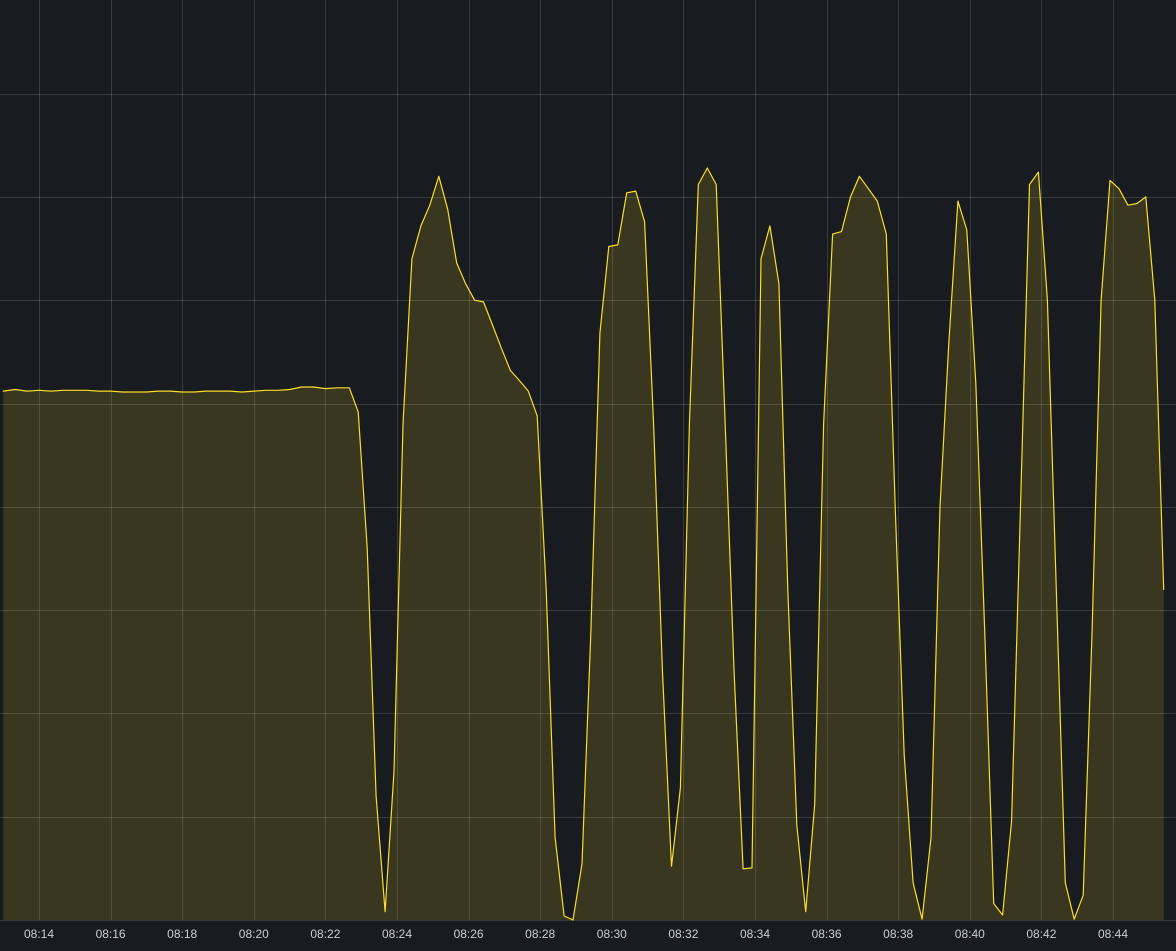 This screenshot has width=1176, height=951. I want to click on x-tick-label: 08:26, so click(469, 934).